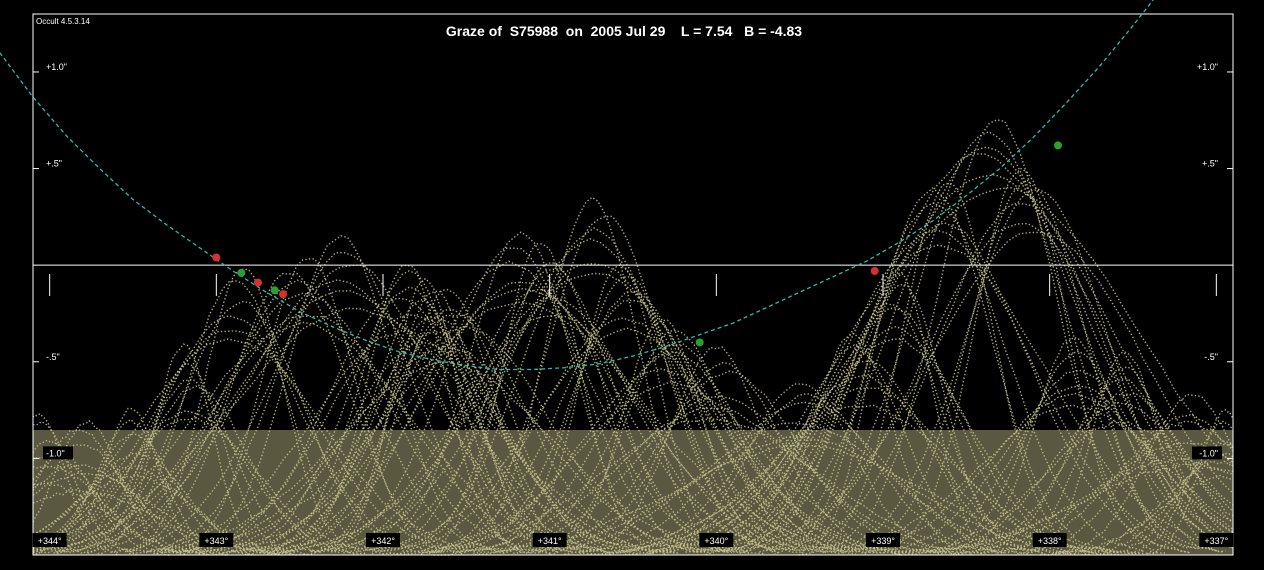 The image size is (1264, 570). Describe the element at coordinates (1216, 541) in the screenshot. I see `x-tick-label-7: +337°` at that location.